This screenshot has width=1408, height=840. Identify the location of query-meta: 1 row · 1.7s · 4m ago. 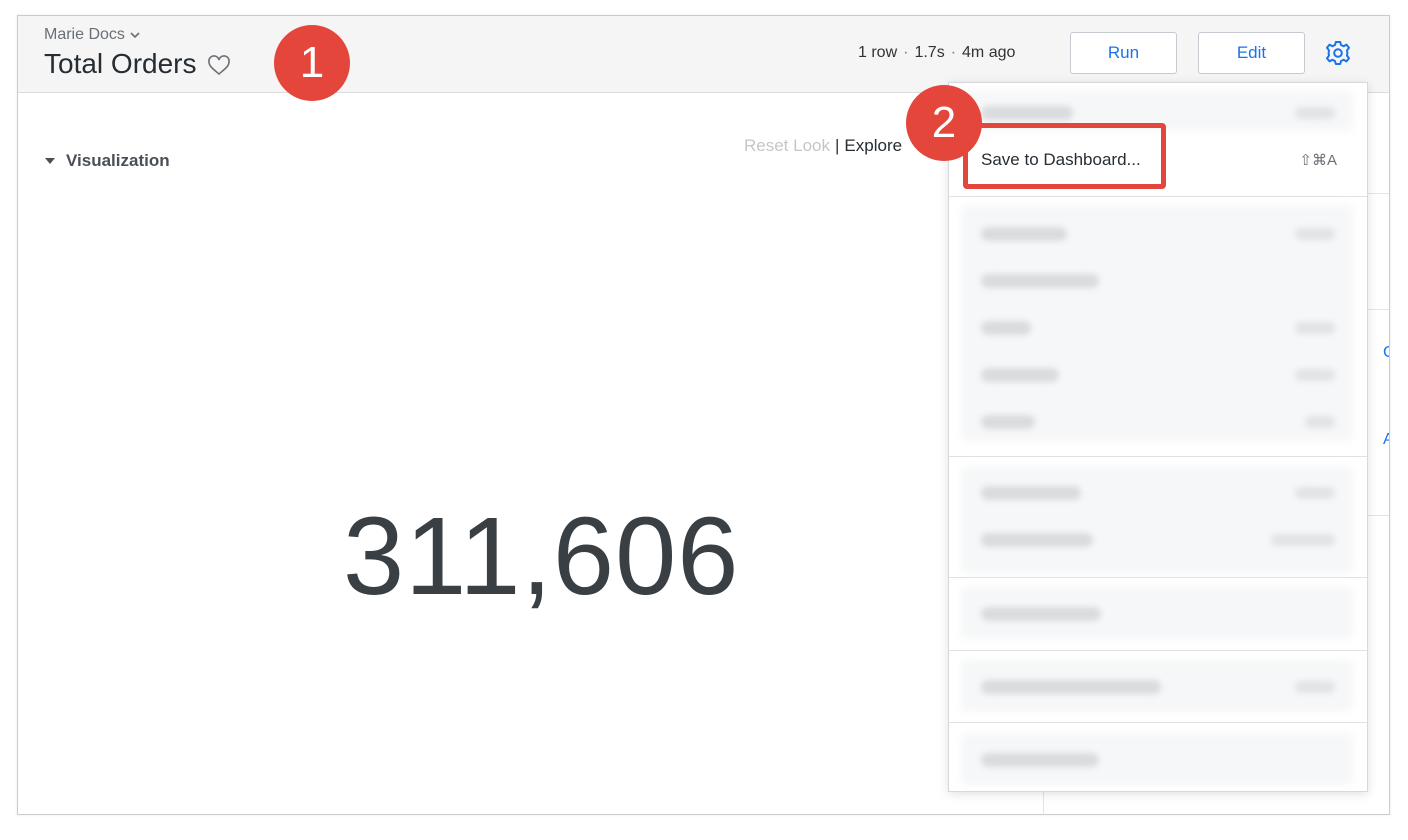
(936, 53).